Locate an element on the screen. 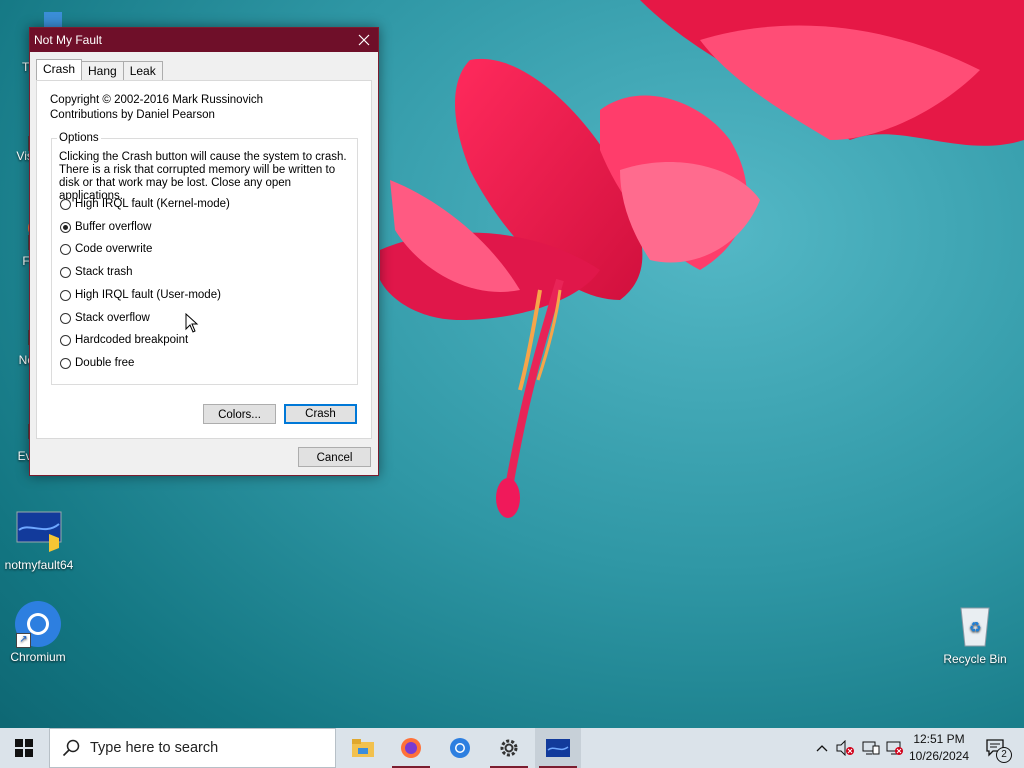 The image size is (1024, 768). option-label: Stack overflow is located at coordinates (112, 318).